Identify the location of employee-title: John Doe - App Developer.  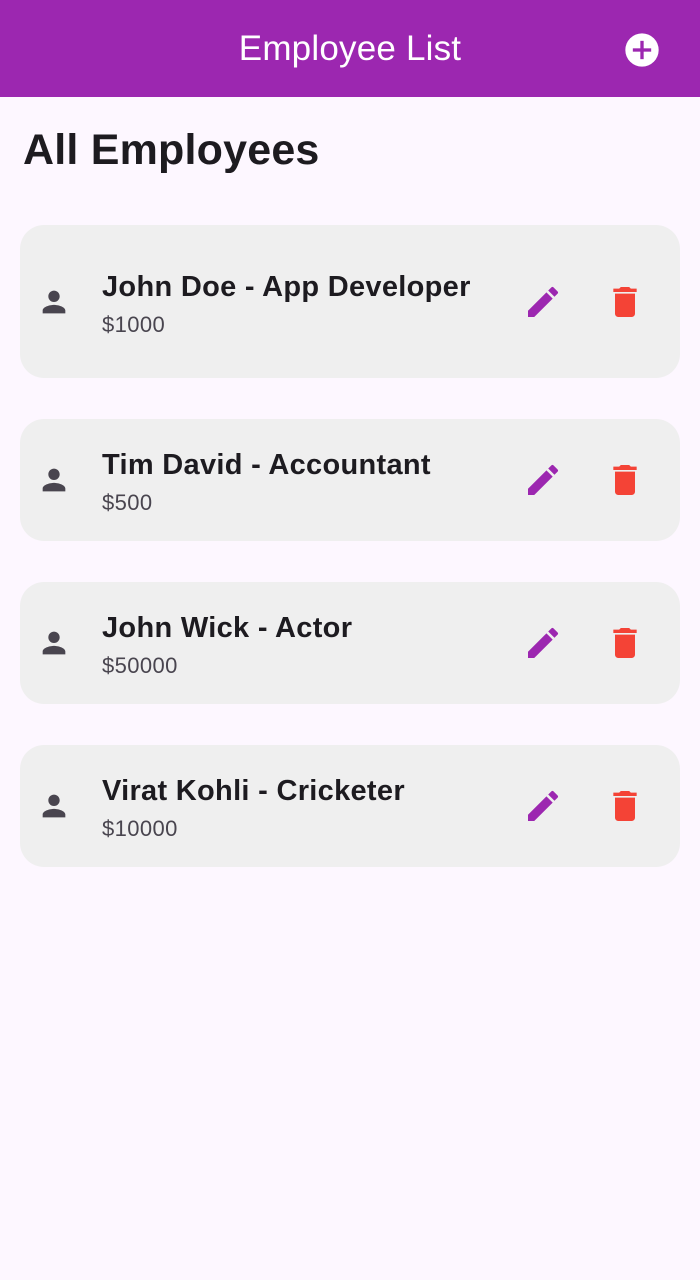
(286, 286).